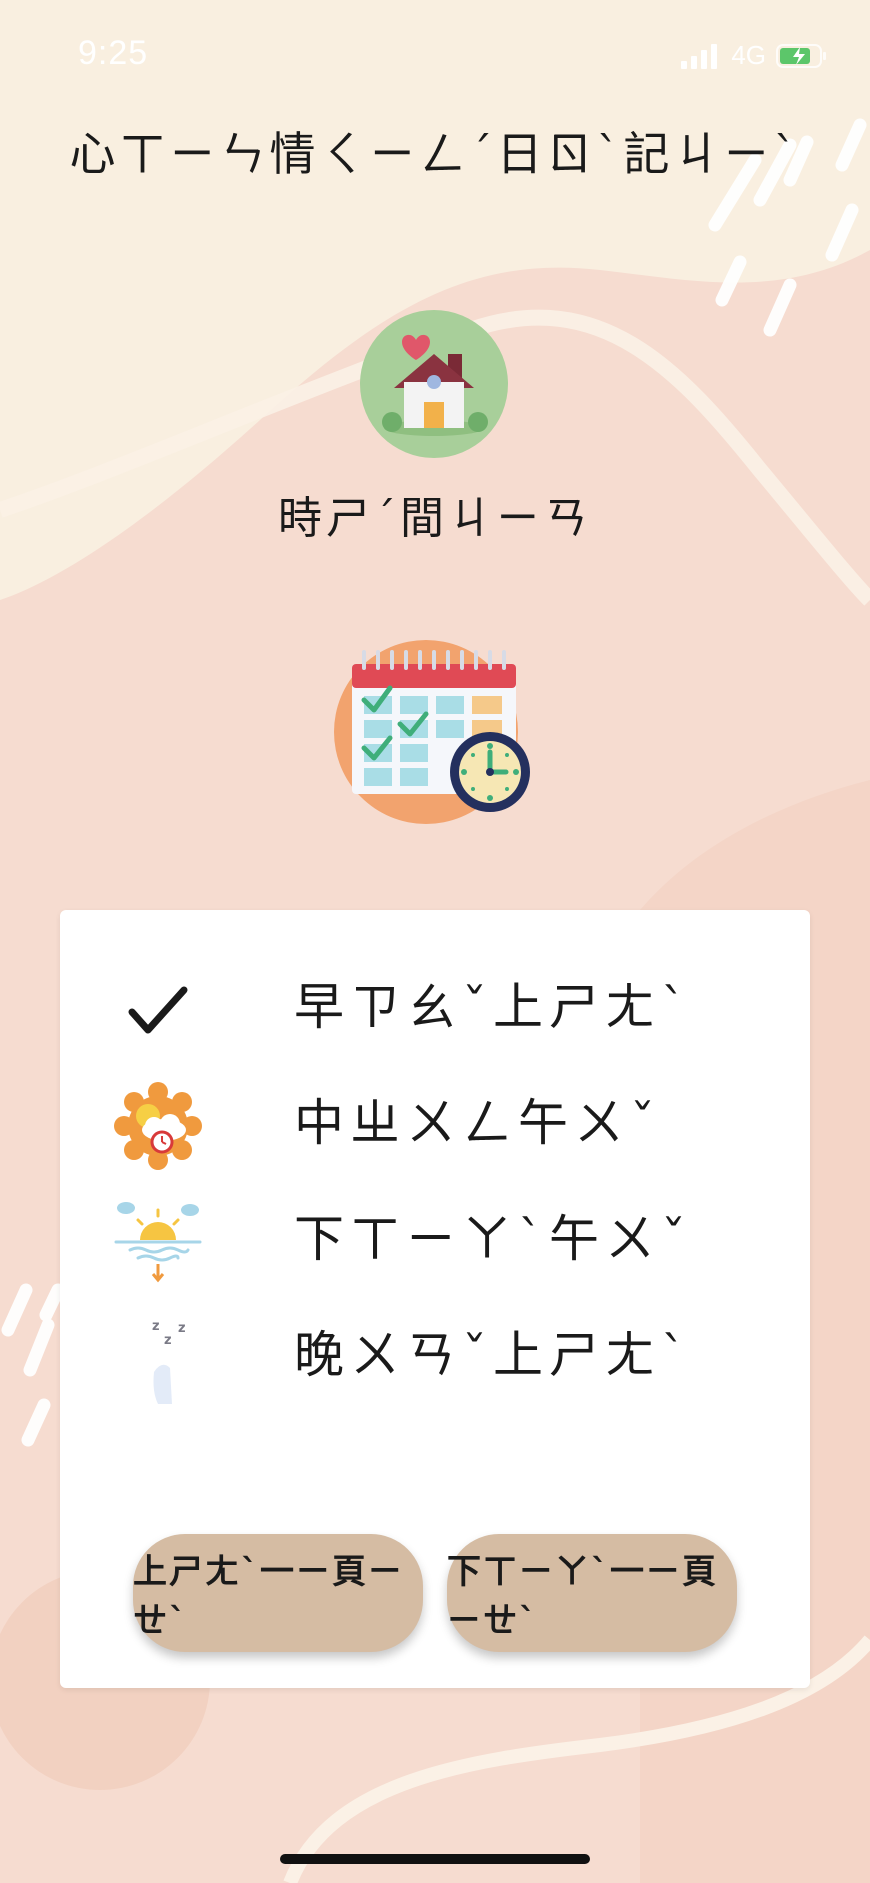  I want to click on option-morning: 早ㄗㄠˇ上ㄕㄤˋ, so click(435, 1009).